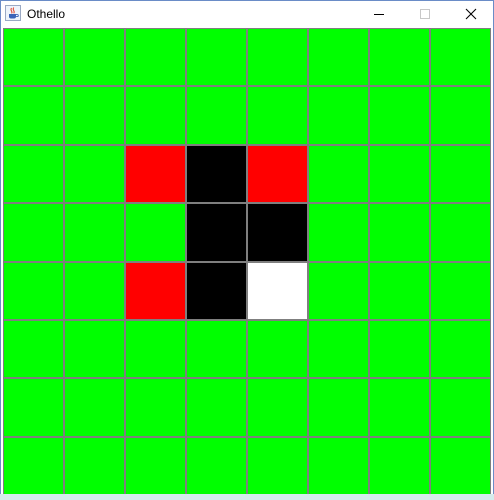 Image resolution: width=494 pixels, height=500 pixels. Describe the element at coordinates (277, 291) in the screenshot. I see `board-cell-white` at that location.